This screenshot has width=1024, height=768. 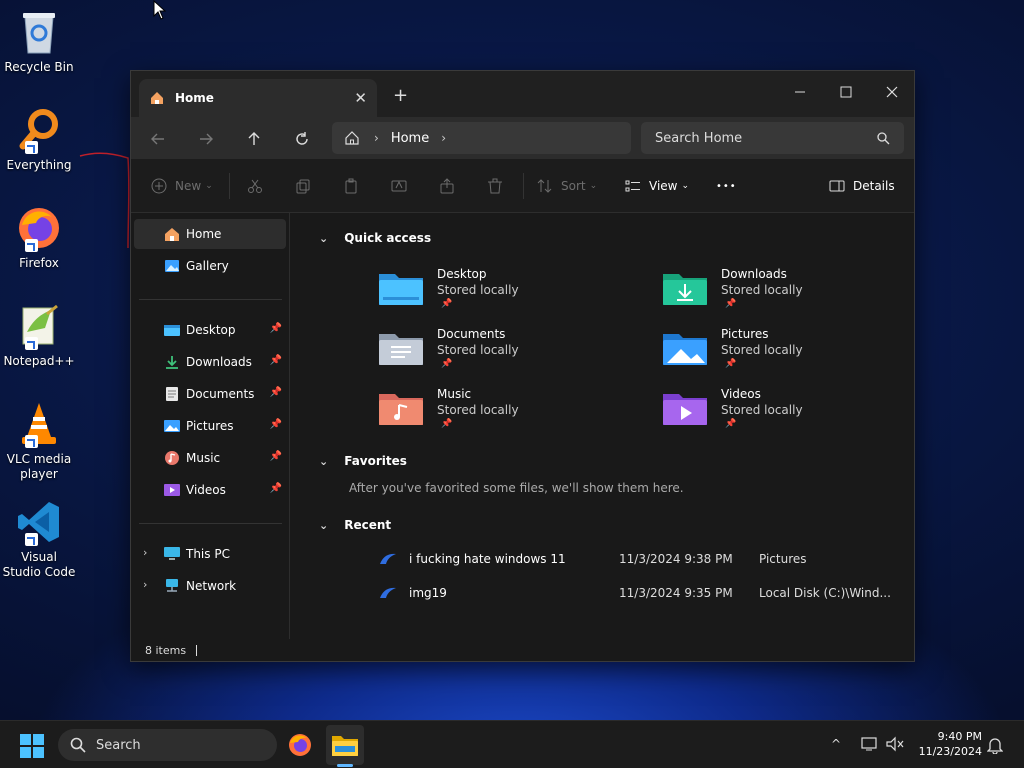 I want to click on clock-time: 9:40 PM, so click(x=959, y=736).